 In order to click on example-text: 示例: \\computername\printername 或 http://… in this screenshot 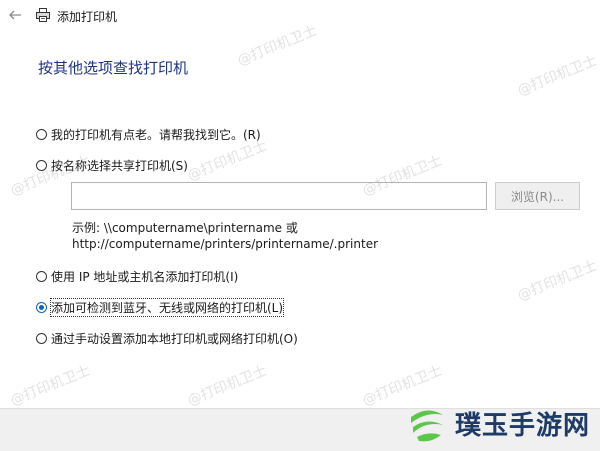, I will do `click(225, 236)`.